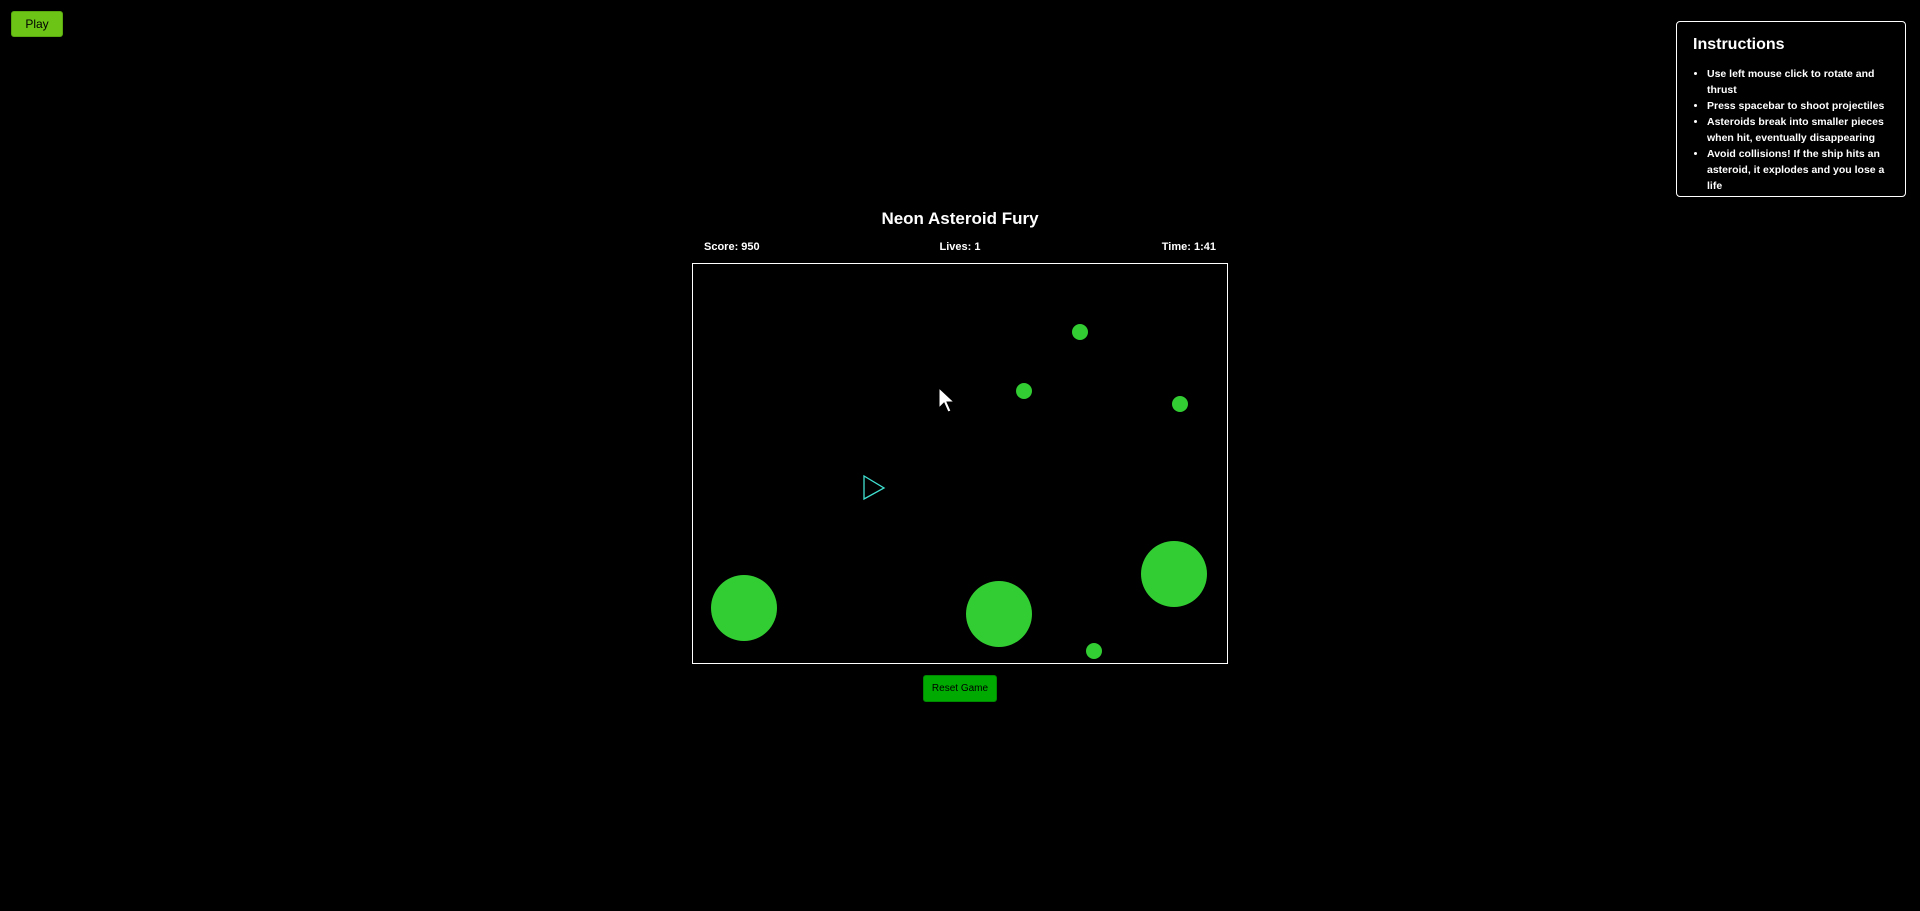 The image size is (1920, 911). What do you see at coordinates (947, 400) in the screenshot?
I see `mouse-cursor-icon` at bounding box center [947, 400].